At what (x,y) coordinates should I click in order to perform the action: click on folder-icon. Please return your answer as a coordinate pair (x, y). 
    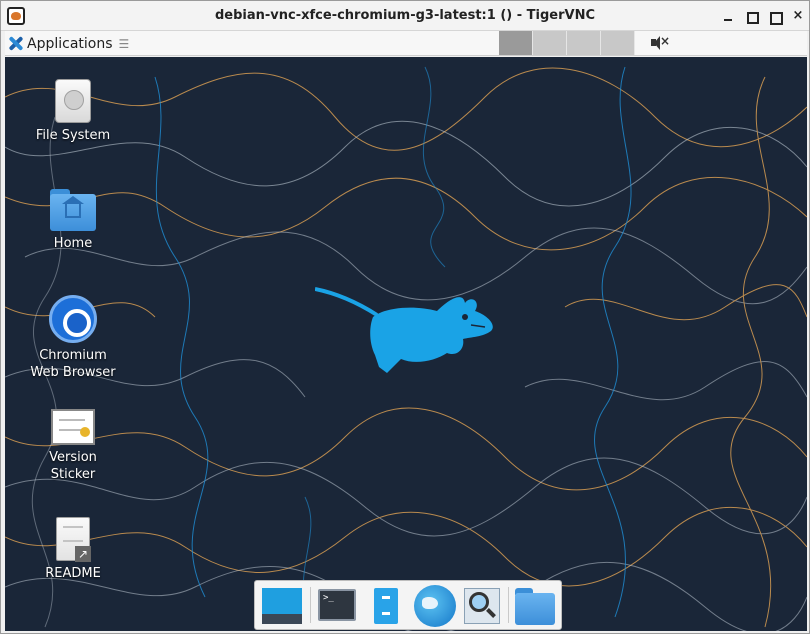
    Looking at the image, I should click on (535, 606).